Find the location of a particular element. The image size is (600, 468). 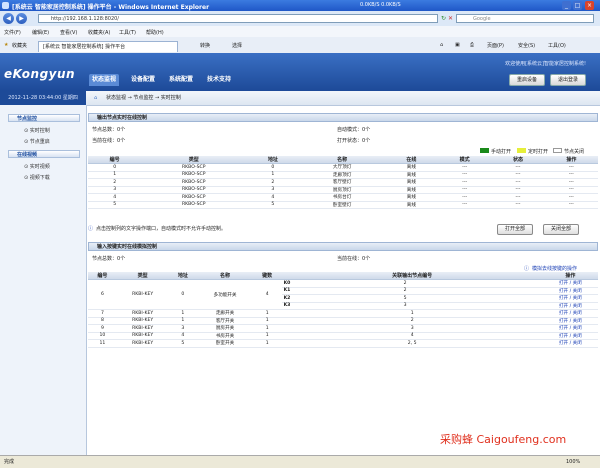

close-all-button: 关闭全部 is located at coordinates (561, 229).